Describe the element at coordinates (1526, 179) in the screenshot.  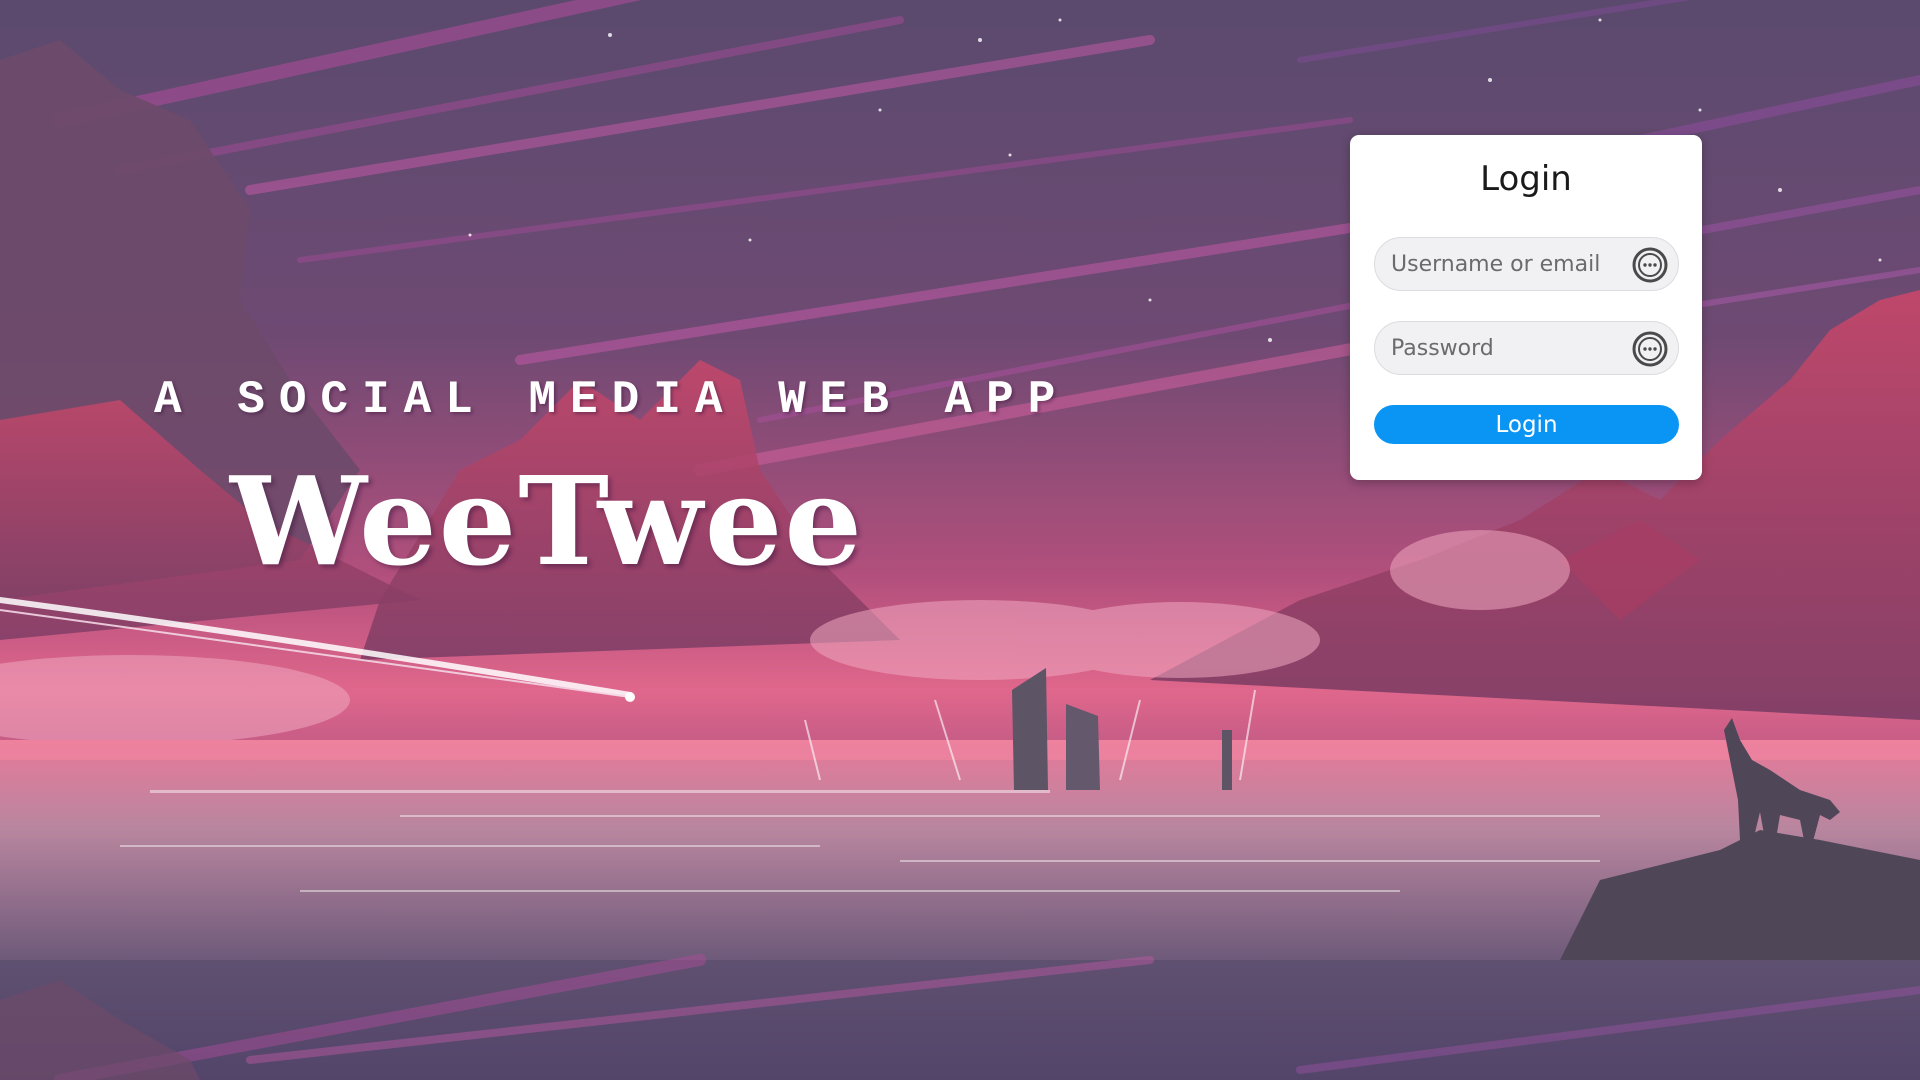
I see `login-title: Login` at that location.